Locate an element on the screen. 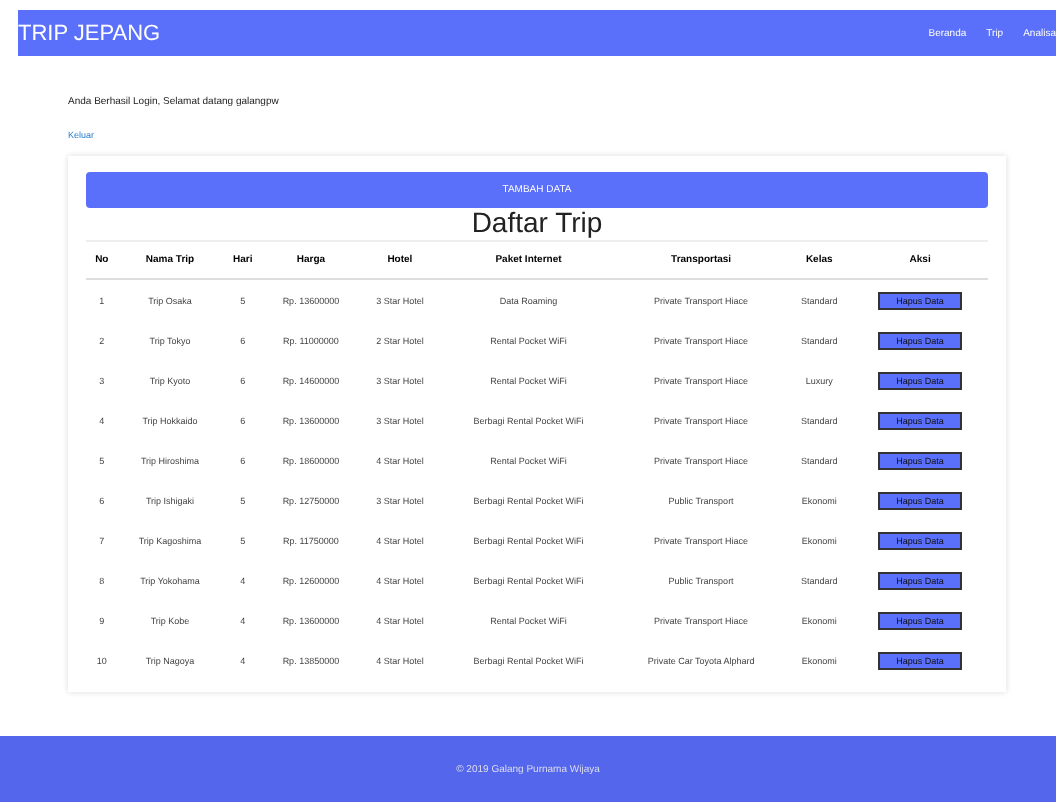 The height and width of the screenshot is (802, 1056). table-title: Daftar Trip is located at coordinates (537, 222).